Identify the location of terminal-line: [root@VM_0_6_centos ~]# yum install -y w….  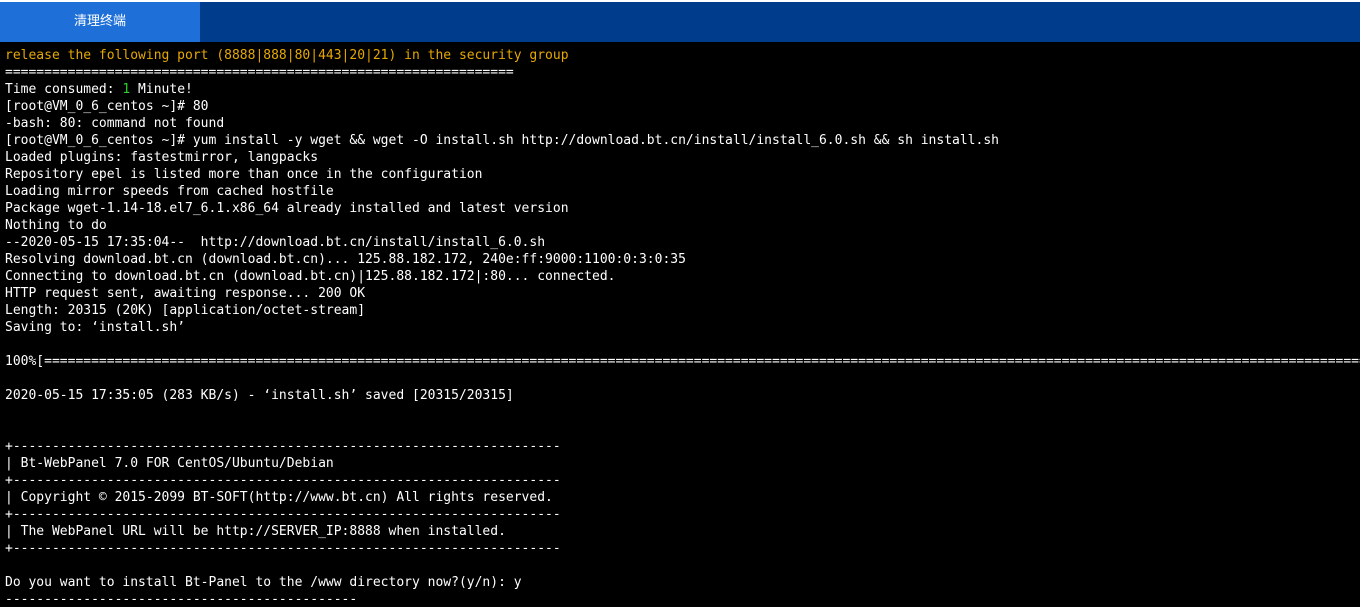
(502, 140).